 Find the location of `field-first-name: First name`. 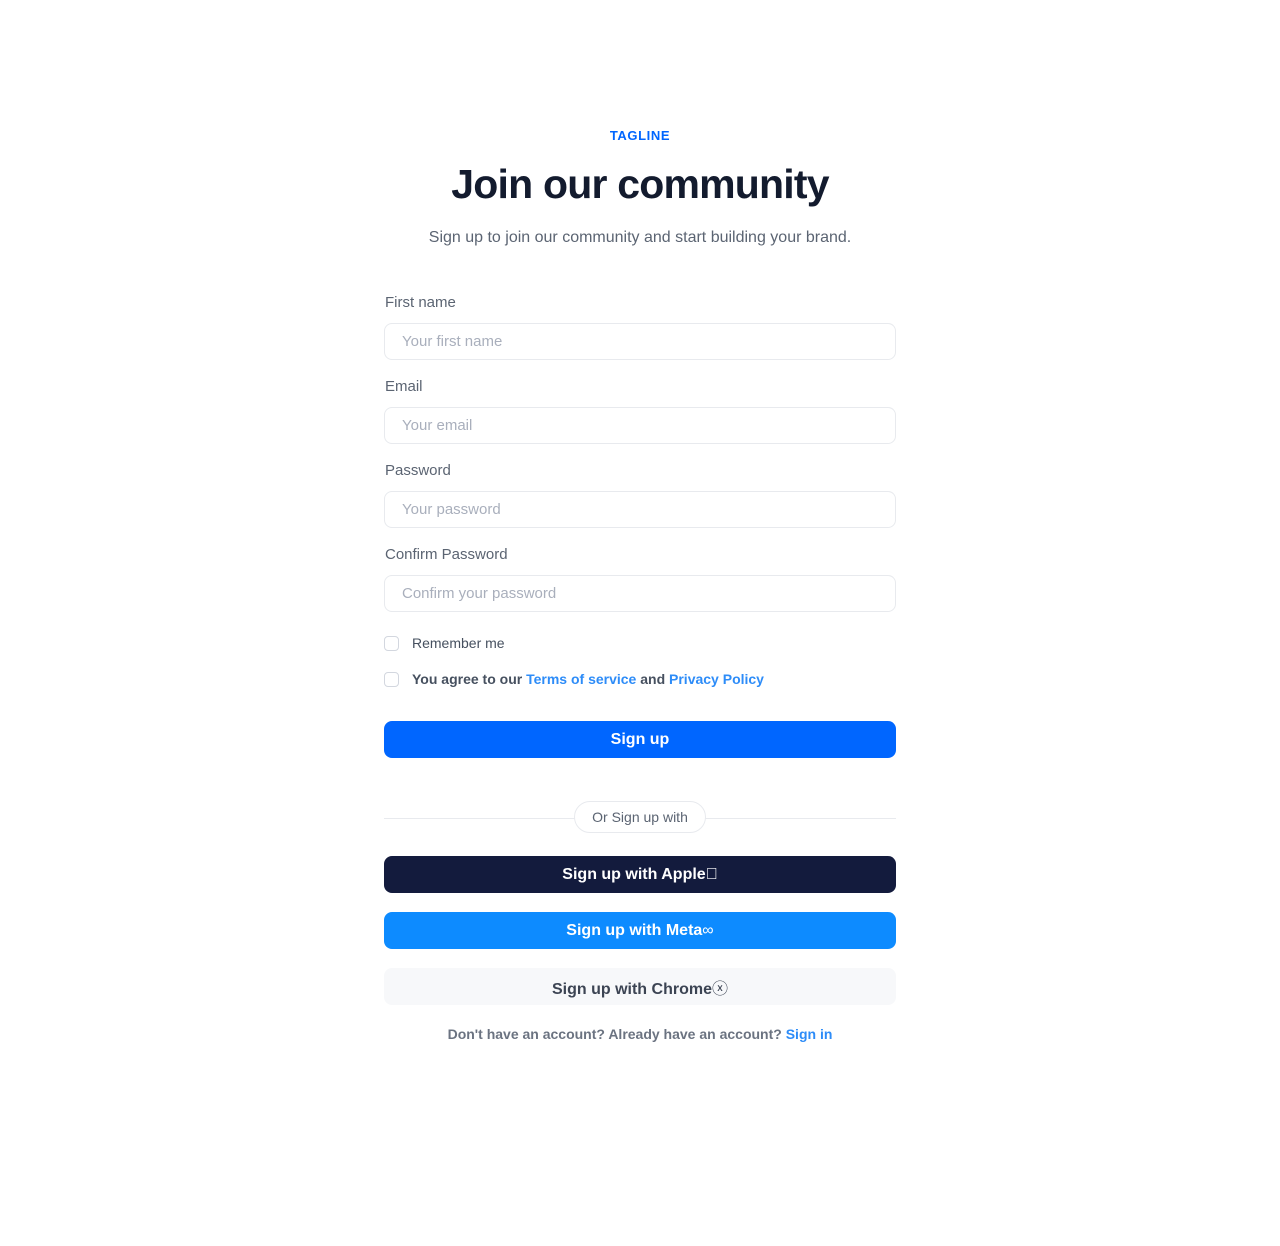

field-first-name: First name is located at coordinates (640, 326).